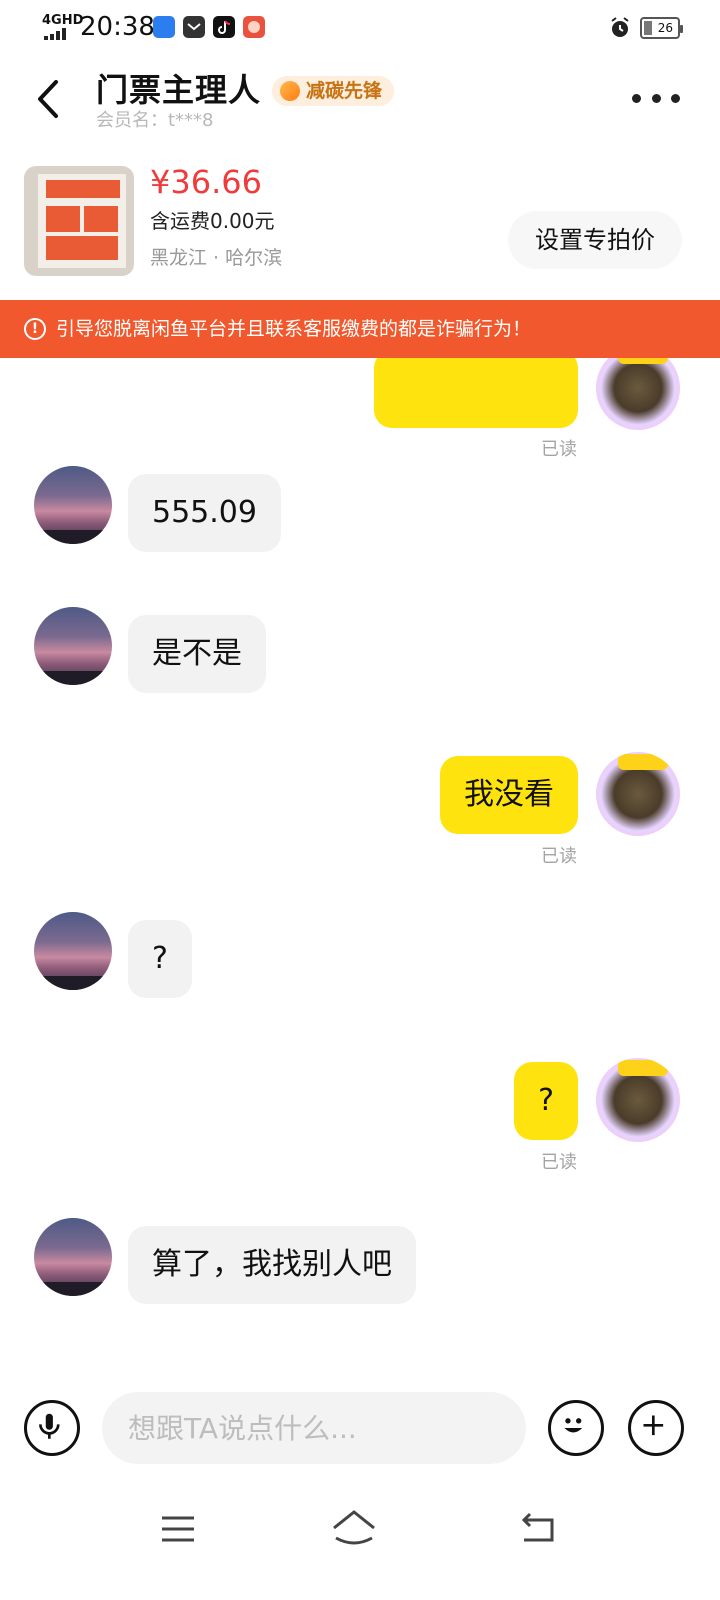  I want to click on alarm-icon, so click(620, 27).